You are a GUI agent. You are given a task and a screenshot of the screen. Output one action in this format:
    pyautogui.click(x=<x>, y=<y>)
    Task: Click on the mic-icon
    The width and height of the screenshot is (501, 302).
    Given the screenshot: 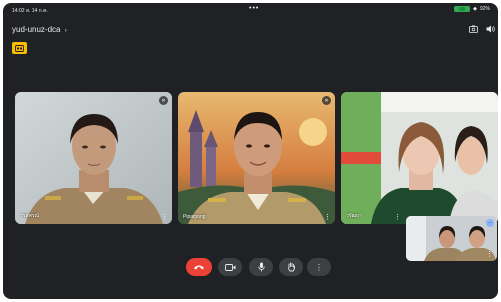 What is the action you would take?
    pyautogui.click(x=261, y=267)
    